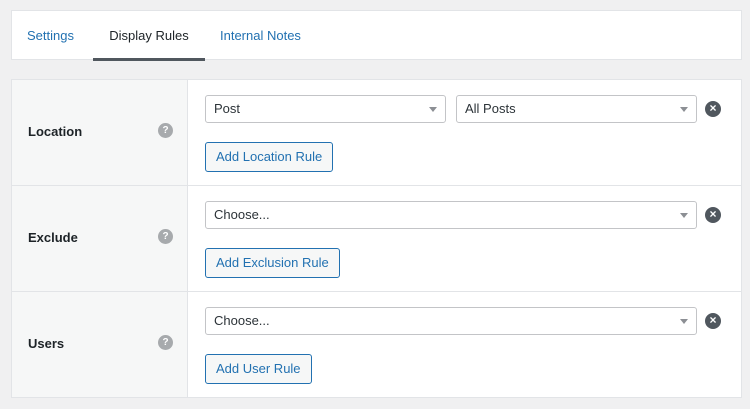 This screenshot has height=409, width=750. I want to click on users-label: Users, so click(46, 343).